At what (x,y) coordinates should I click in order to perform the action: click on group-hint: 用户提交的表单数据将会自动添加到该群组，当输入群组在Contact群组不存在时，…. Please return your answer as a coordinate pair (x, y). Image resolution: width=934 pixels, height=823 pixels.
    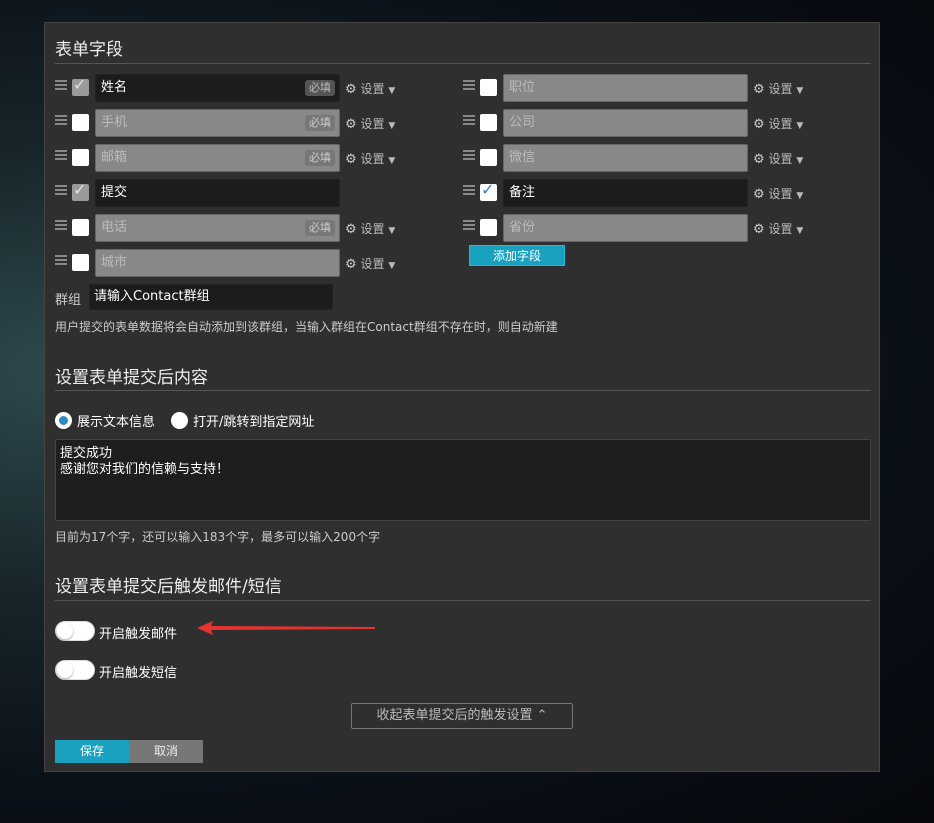
    Looking at the image, I should click on (306, 327).